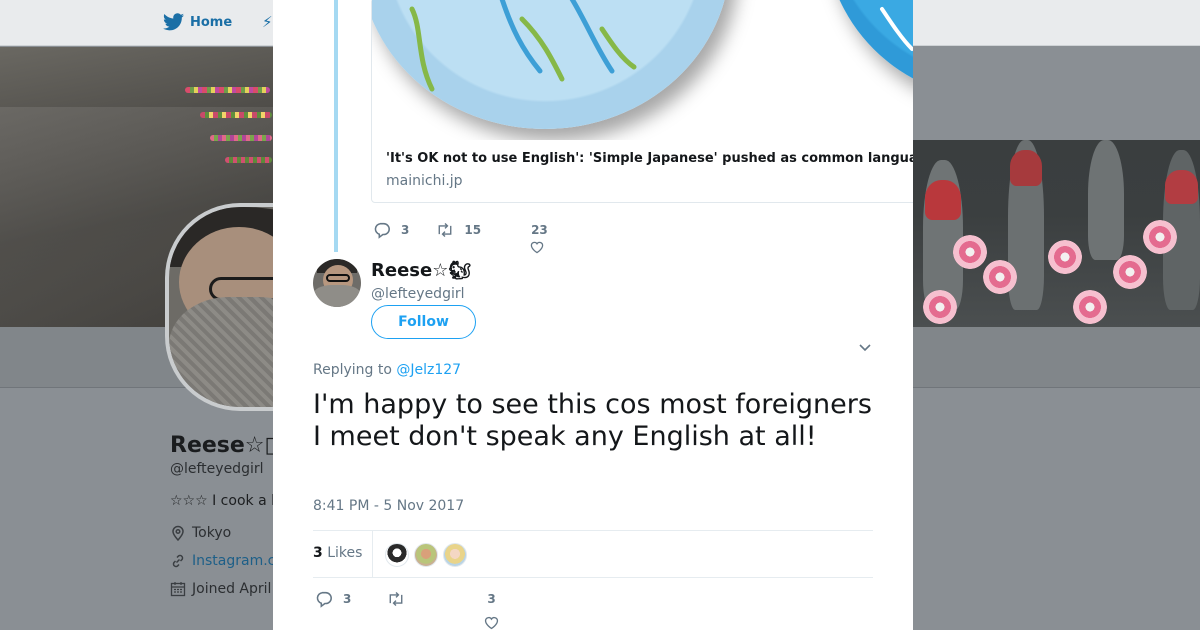 The image size is (1200, 630). I want to click on author-avatar-glasses, so click(338, 278).